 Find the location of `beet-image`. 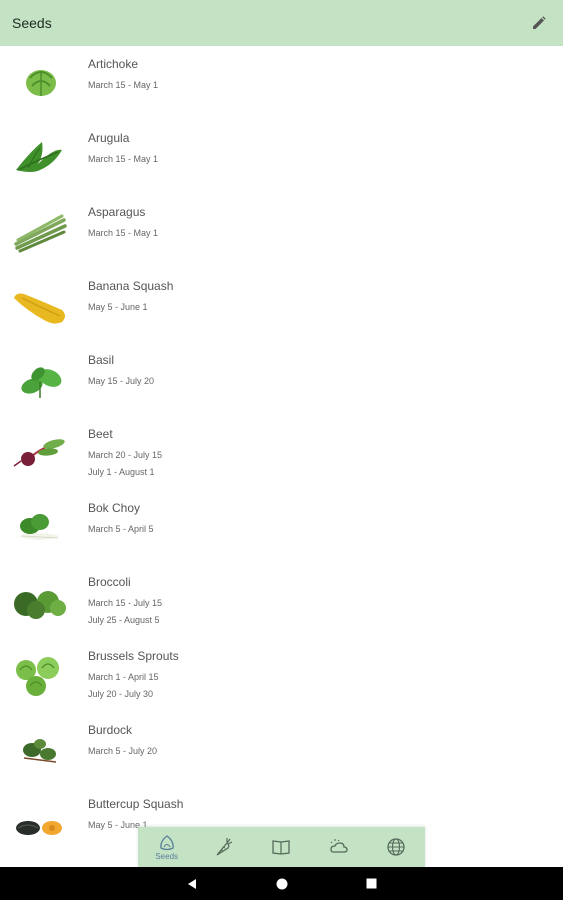

beet-image is located at coordinates (39, 453).